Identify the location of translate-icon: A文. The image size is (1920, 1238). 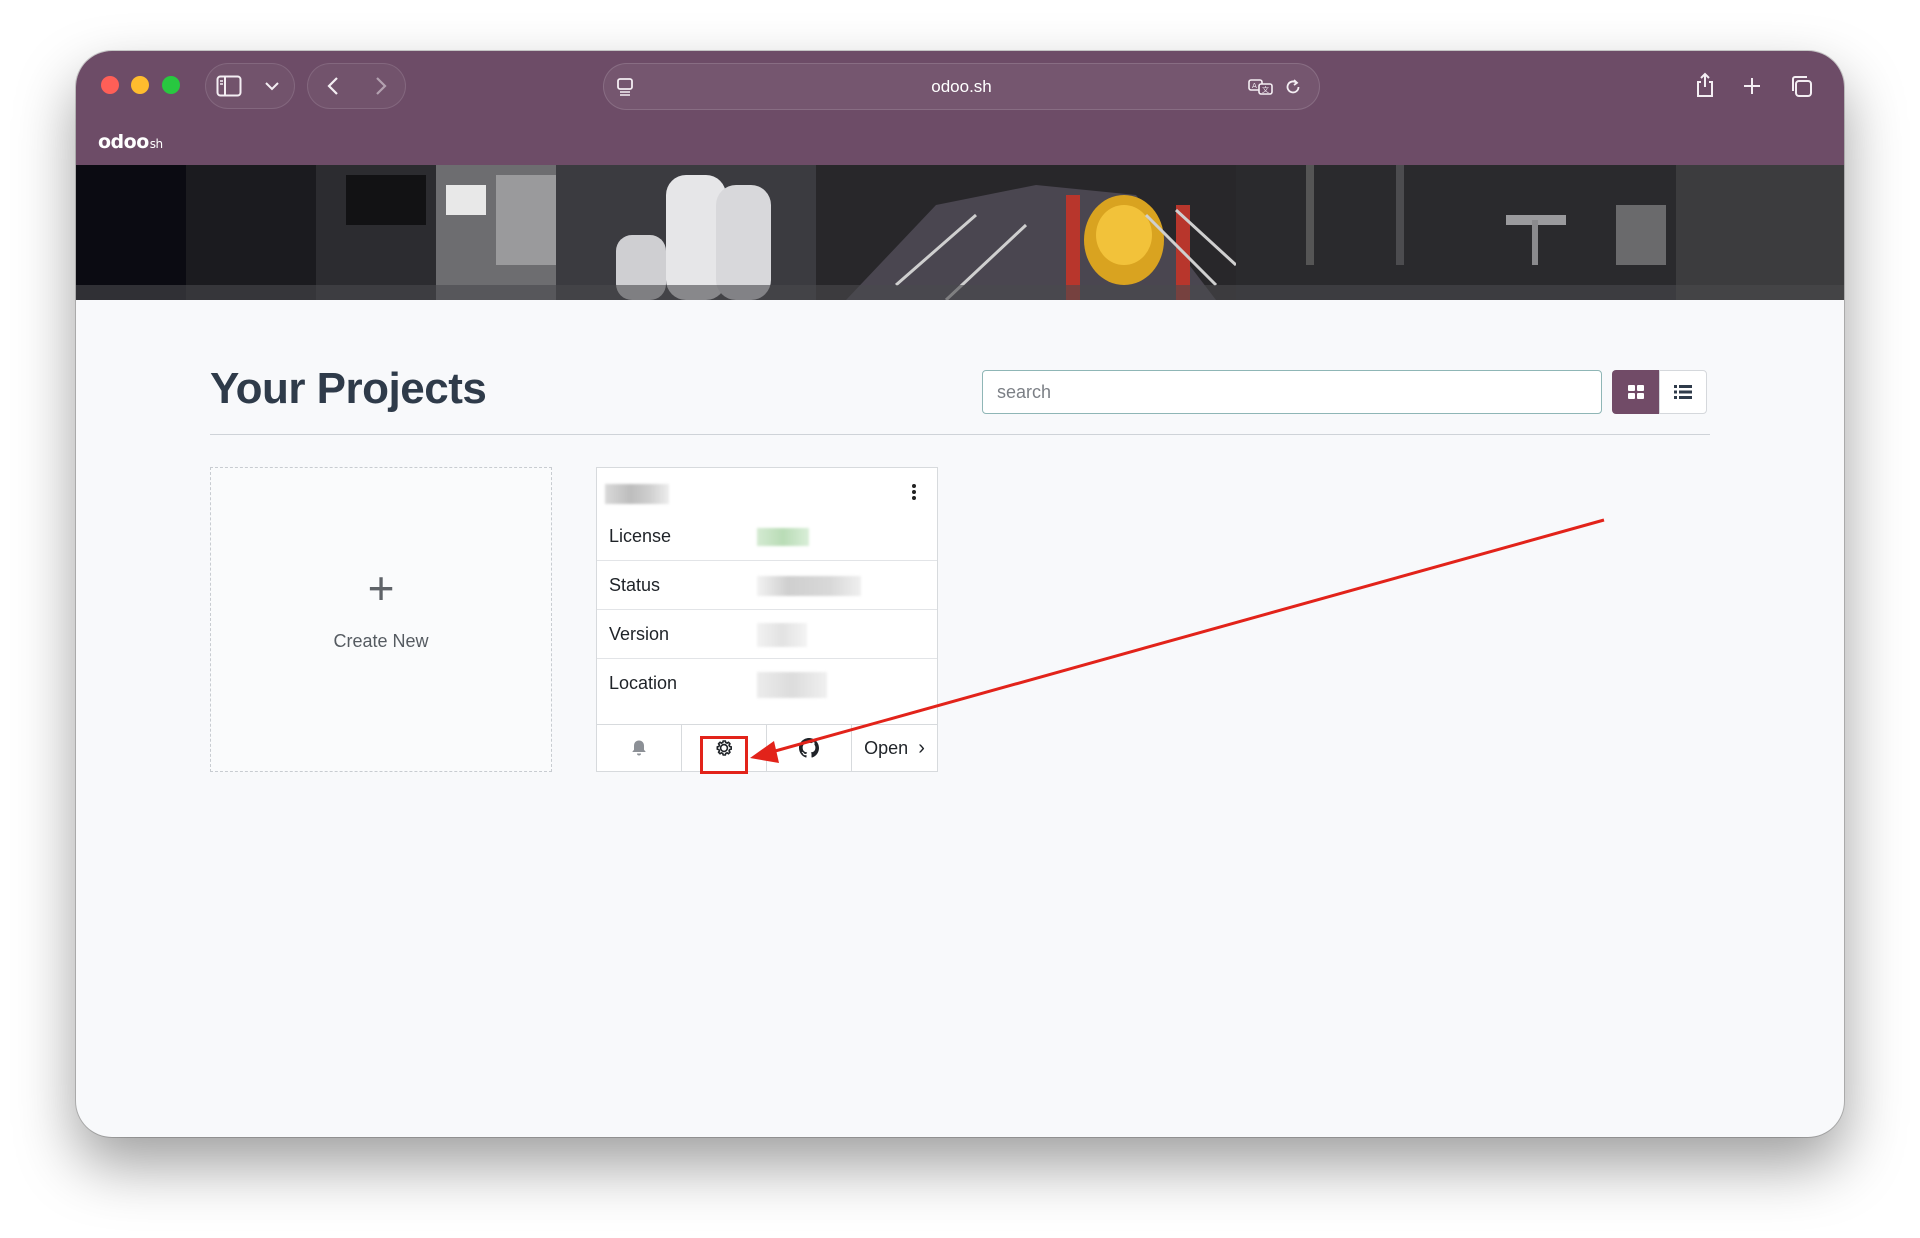
(1261, 87).